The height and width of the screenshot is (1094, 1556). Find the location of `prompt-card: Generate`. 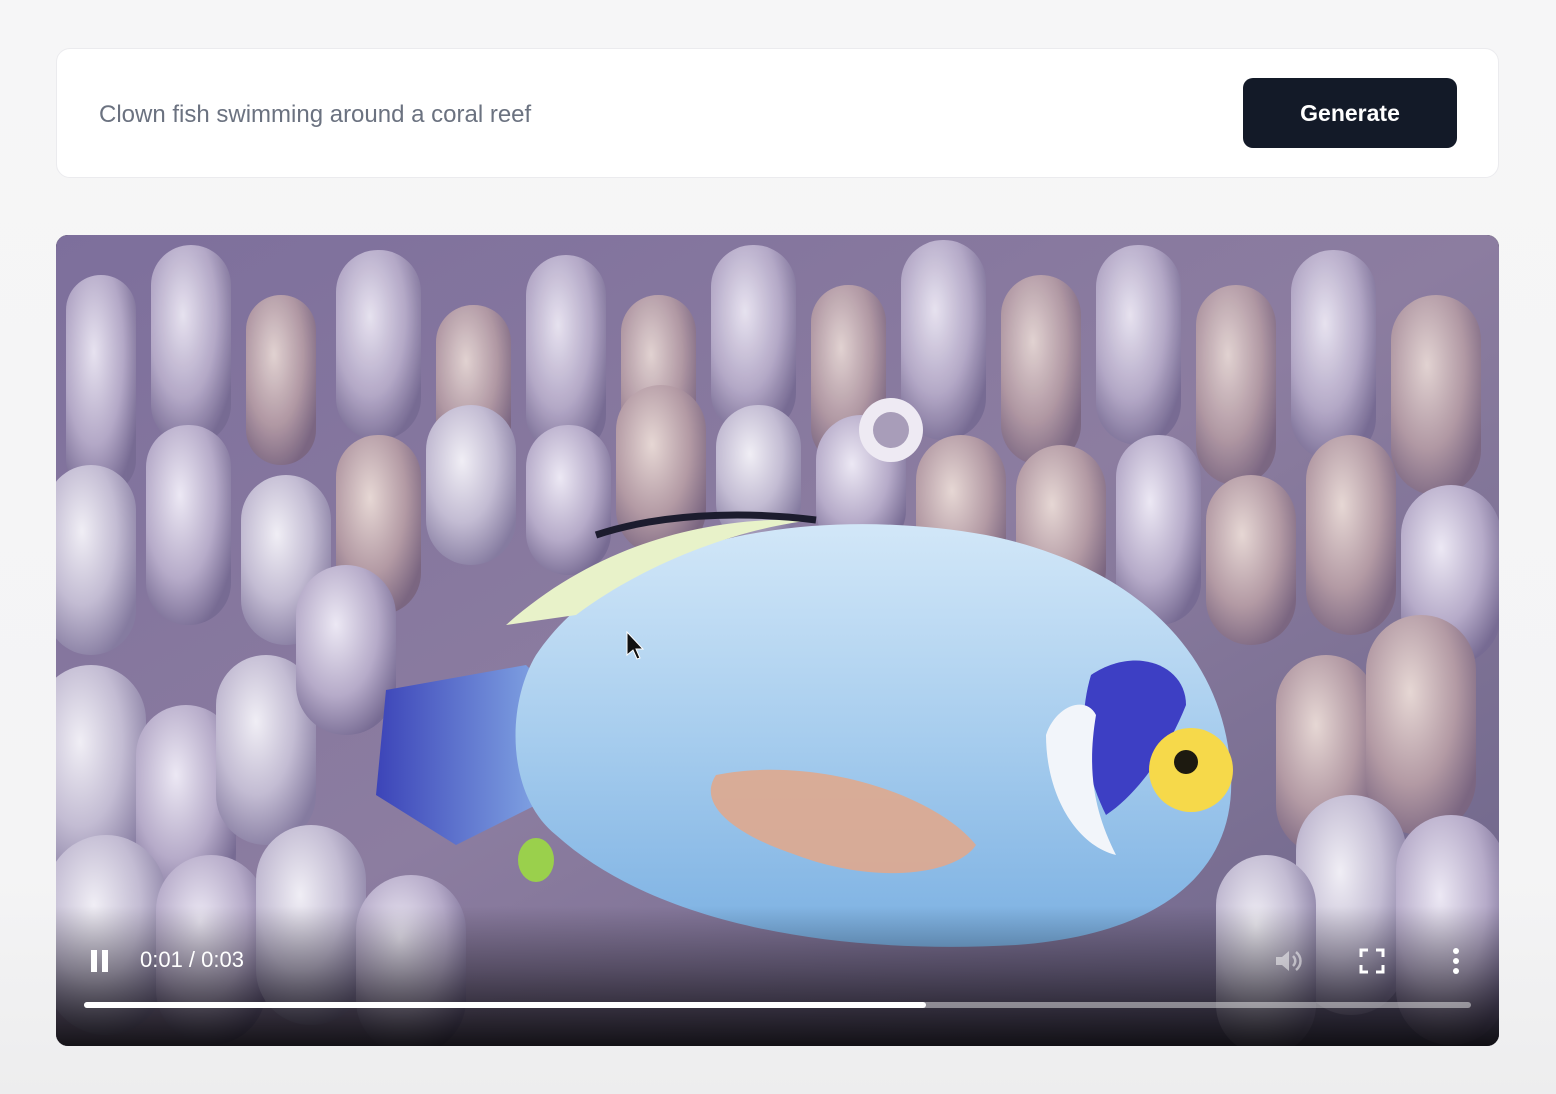

prompt-card: Generate is located at coordinates (777, 113).